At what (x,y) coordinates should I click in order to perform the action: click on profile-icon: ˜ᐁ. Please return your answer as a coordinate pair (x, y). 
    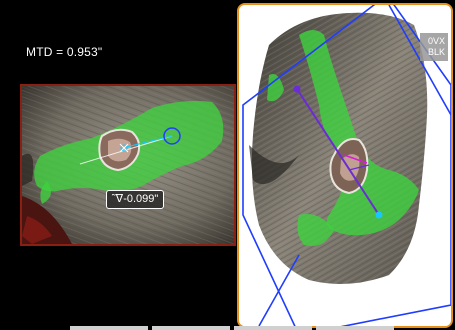
    Looking at the image, I should click on (118, 199).